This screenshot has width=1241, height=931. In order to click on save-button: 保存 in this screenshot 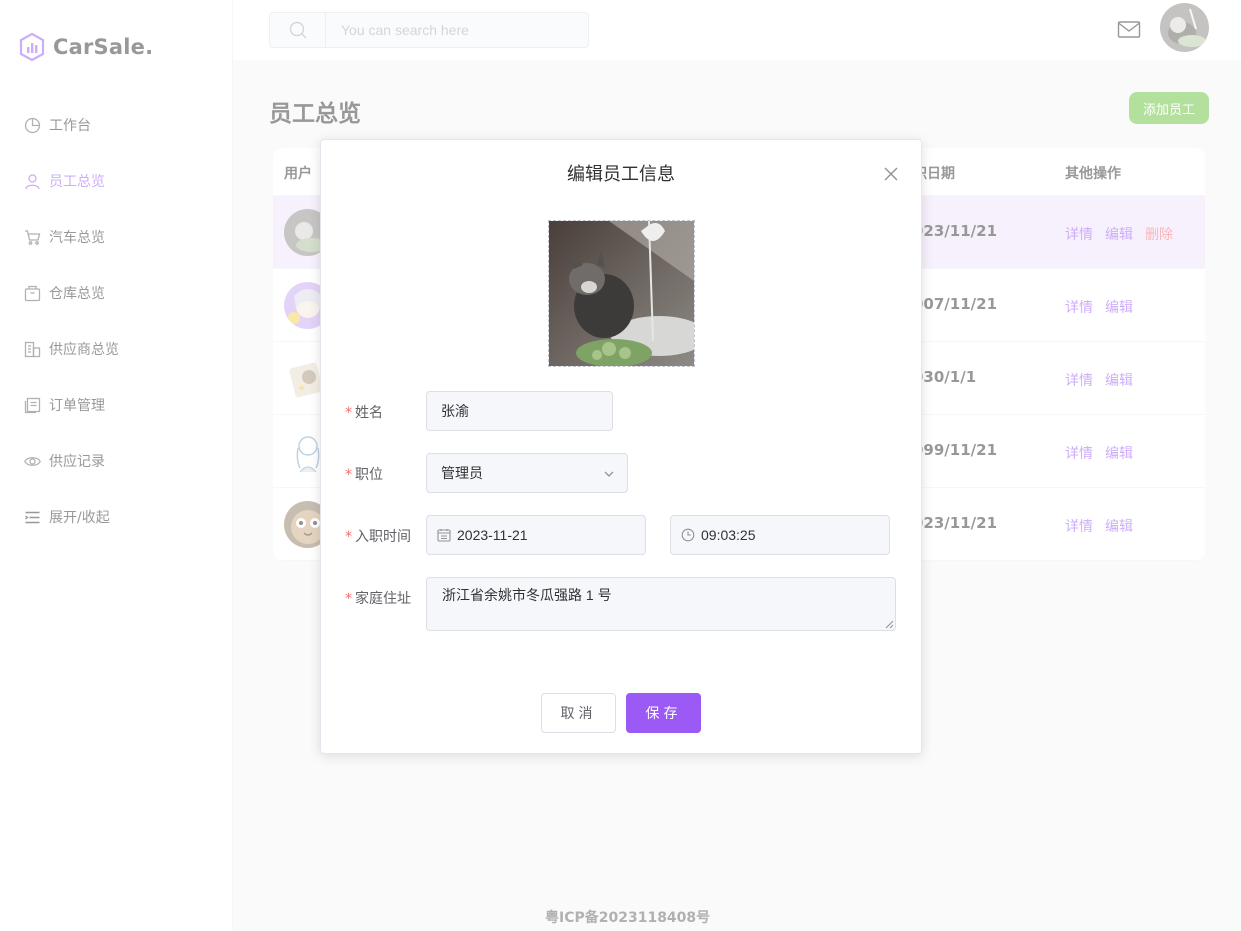, I will do `click(663, 713)`.